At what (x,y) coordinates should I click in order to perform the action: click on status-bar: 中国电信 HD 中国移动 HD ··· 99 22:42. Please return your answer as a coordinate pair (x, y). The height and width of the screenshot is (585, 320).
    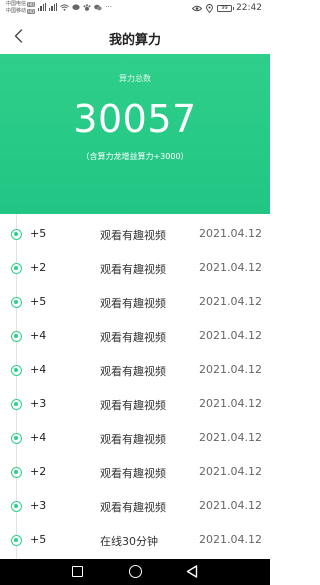
    Looking at the image, I should click on (135, 10).